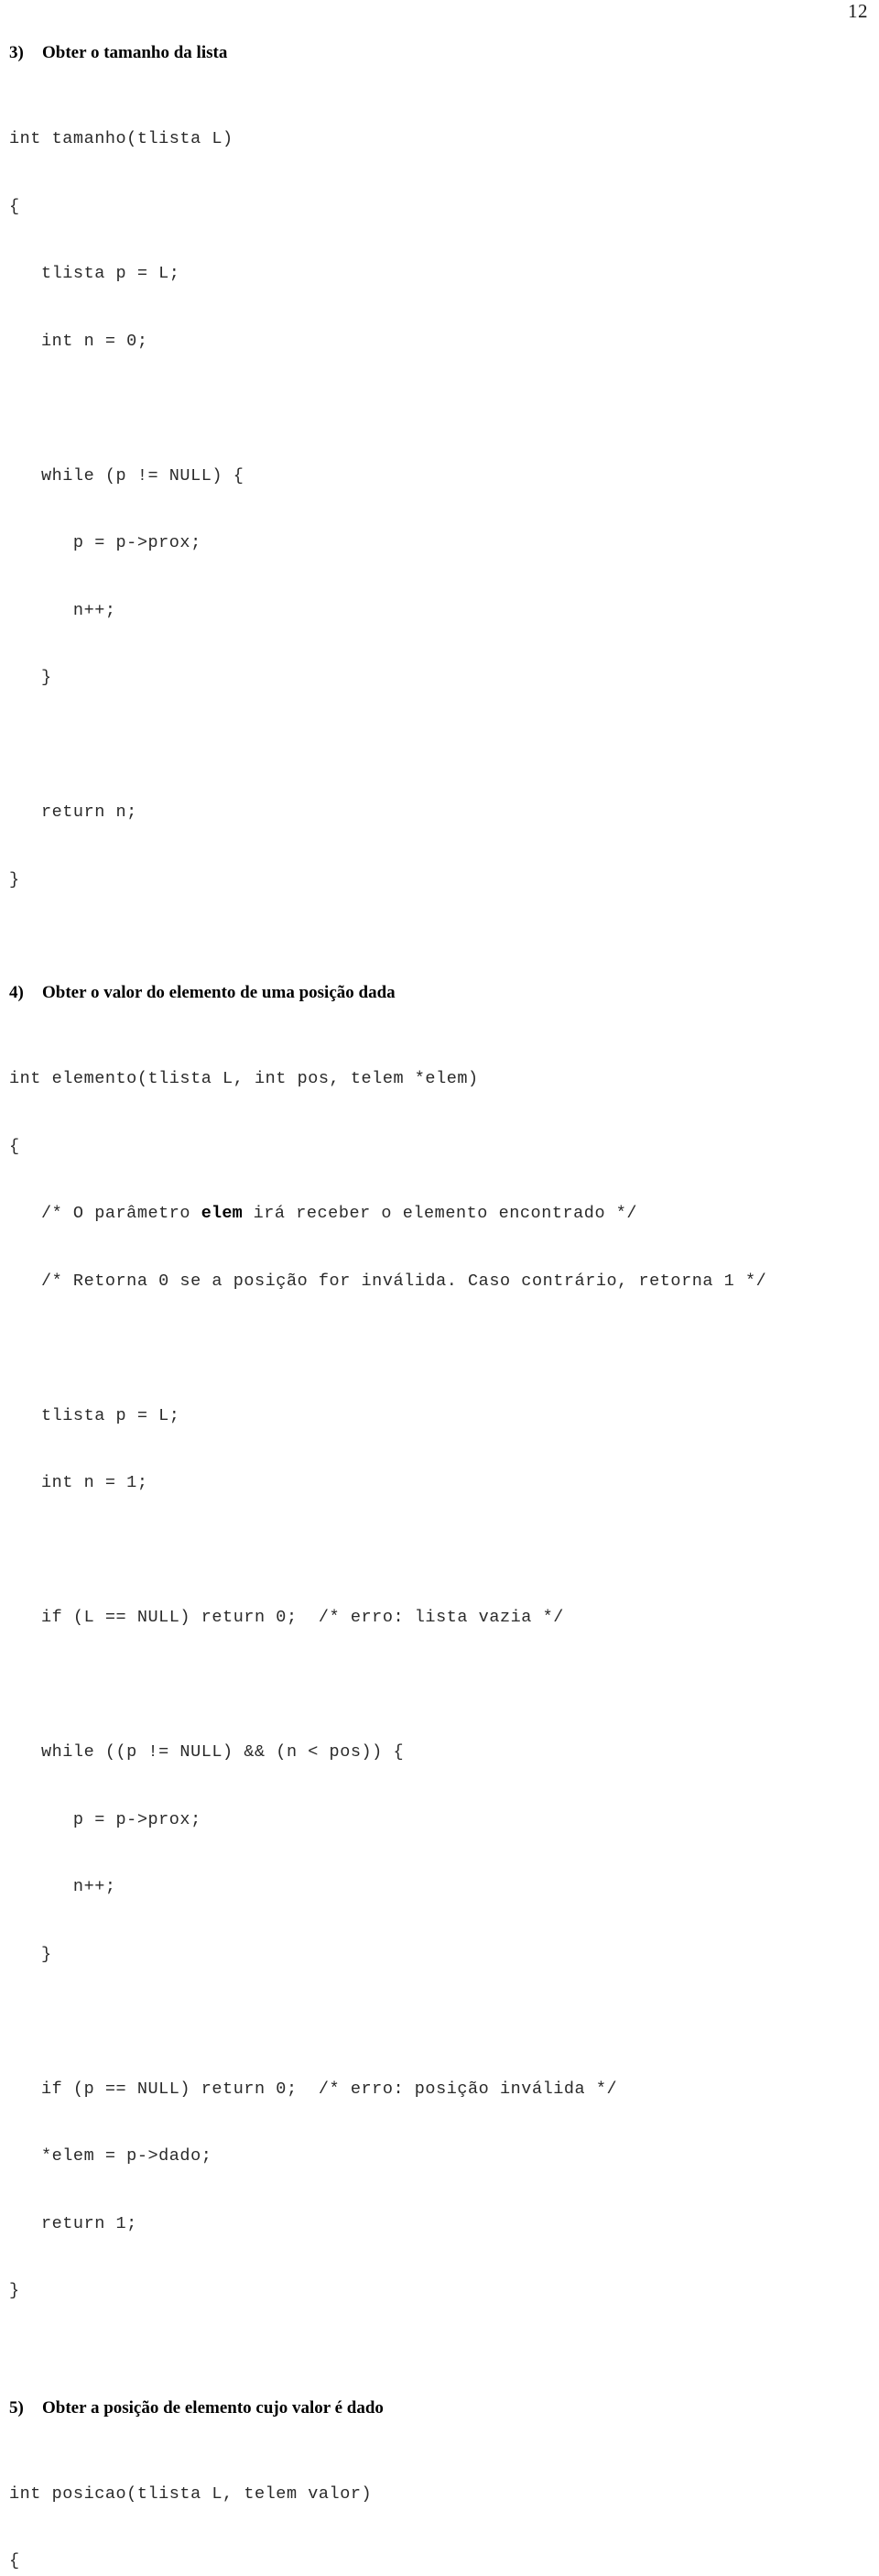  I want to click on code-line: return n;, so click(435, 813).